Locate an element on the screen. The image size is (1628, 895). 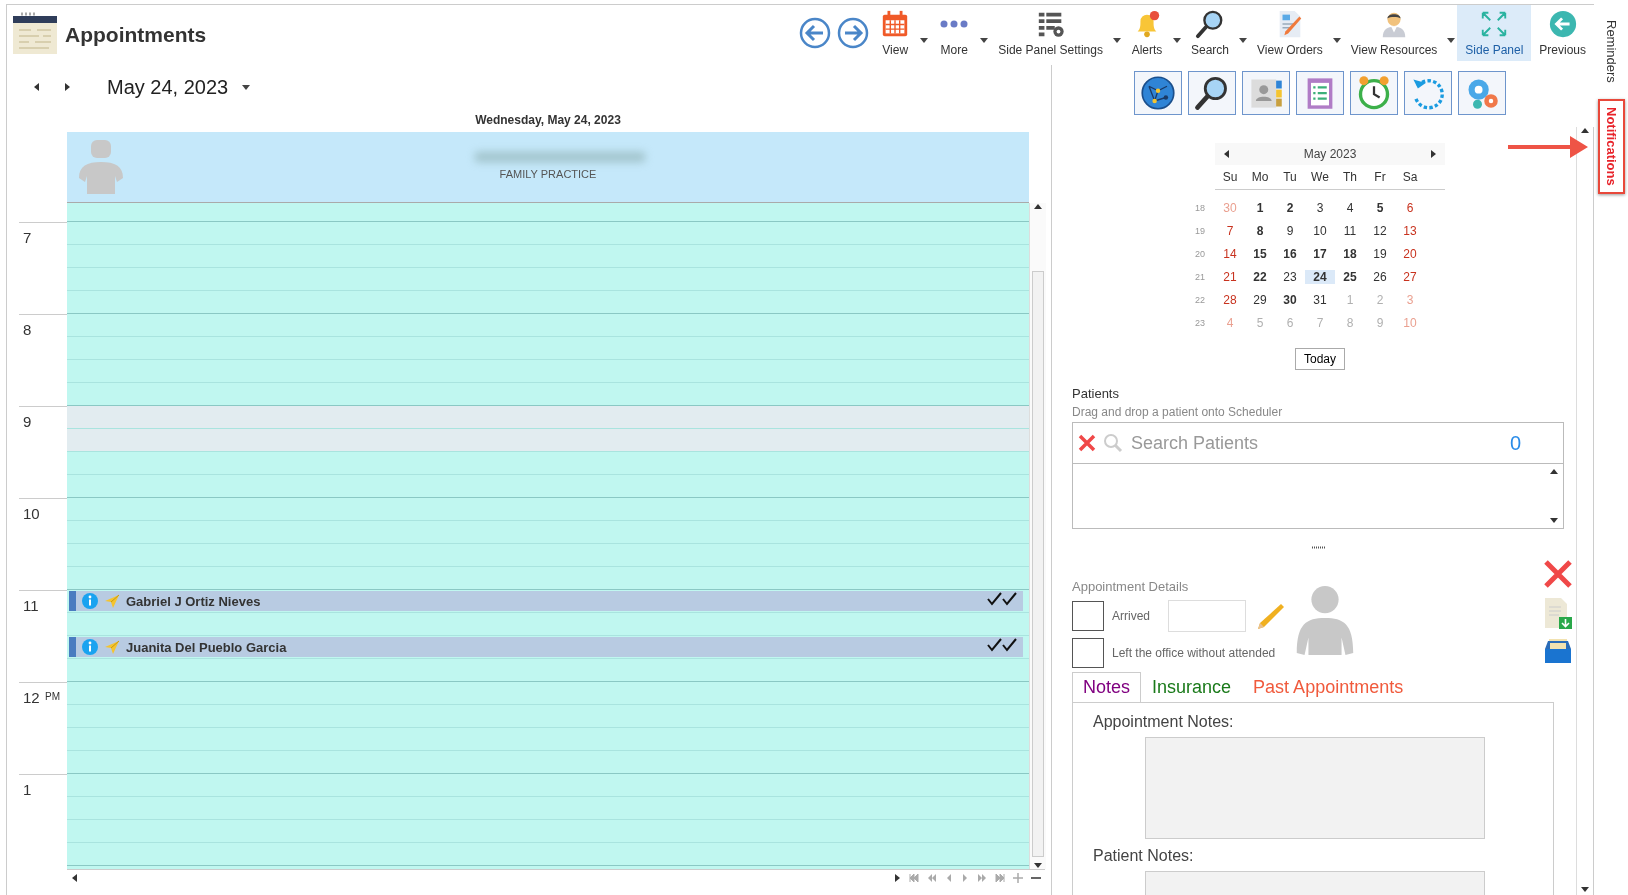
calendar-day: 16 is located at coordinates (1290, 253).